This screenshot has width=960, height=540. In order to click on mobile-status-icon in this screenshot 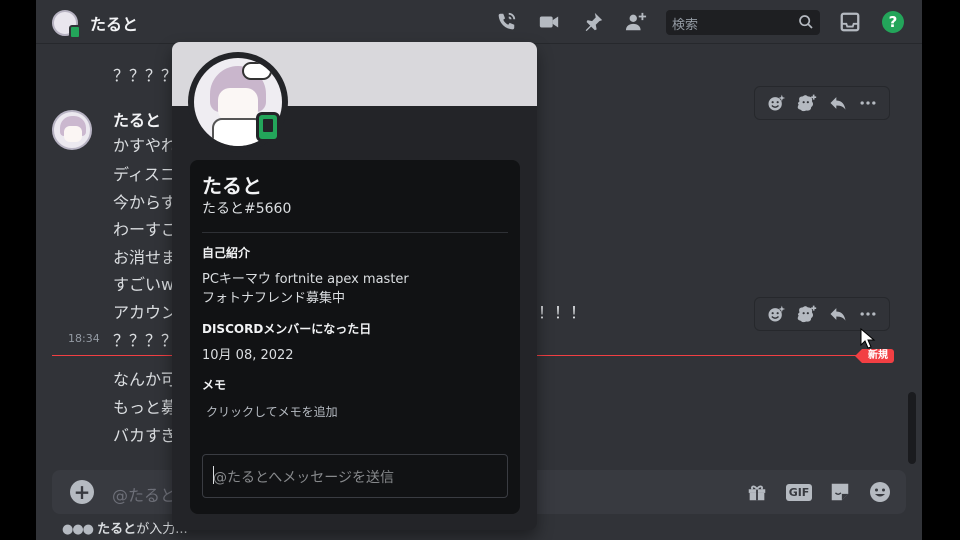, I will do `click(75, 32)`.